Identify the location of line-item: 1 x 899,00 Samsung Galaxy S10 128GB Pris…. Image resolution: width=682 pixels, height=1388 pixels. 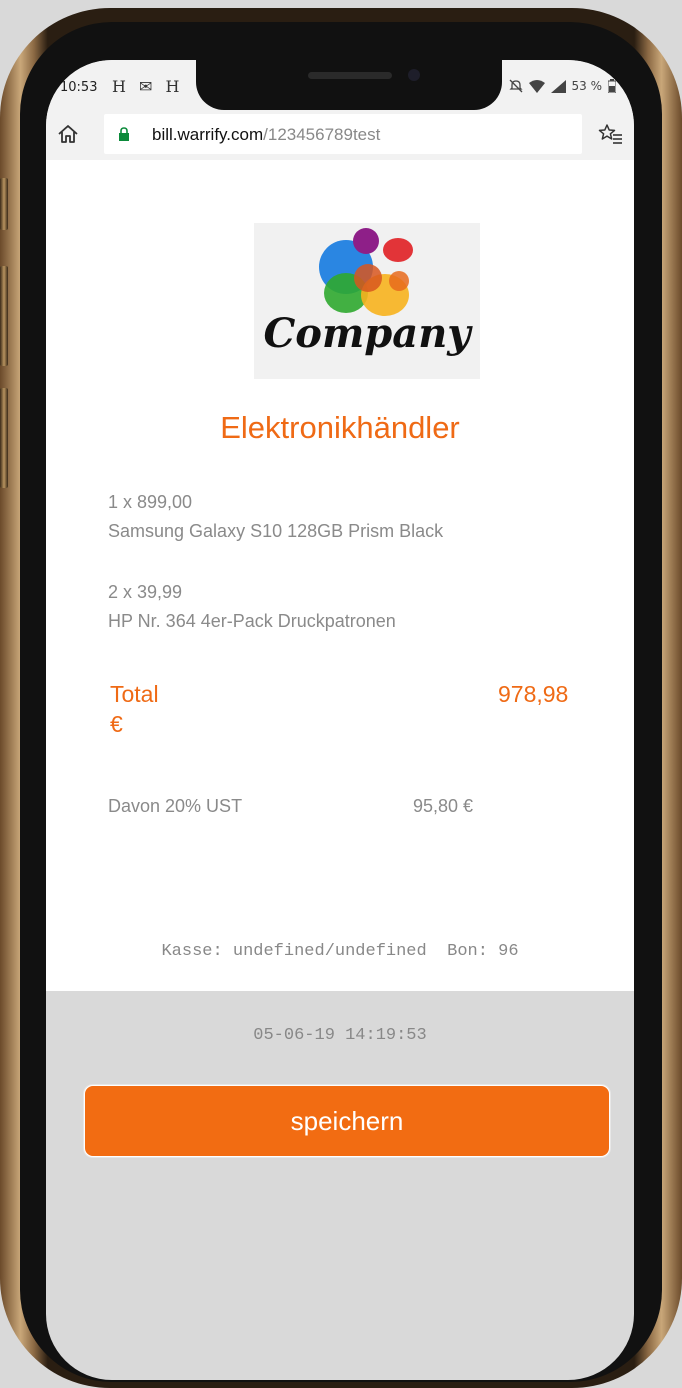
(275, 517).